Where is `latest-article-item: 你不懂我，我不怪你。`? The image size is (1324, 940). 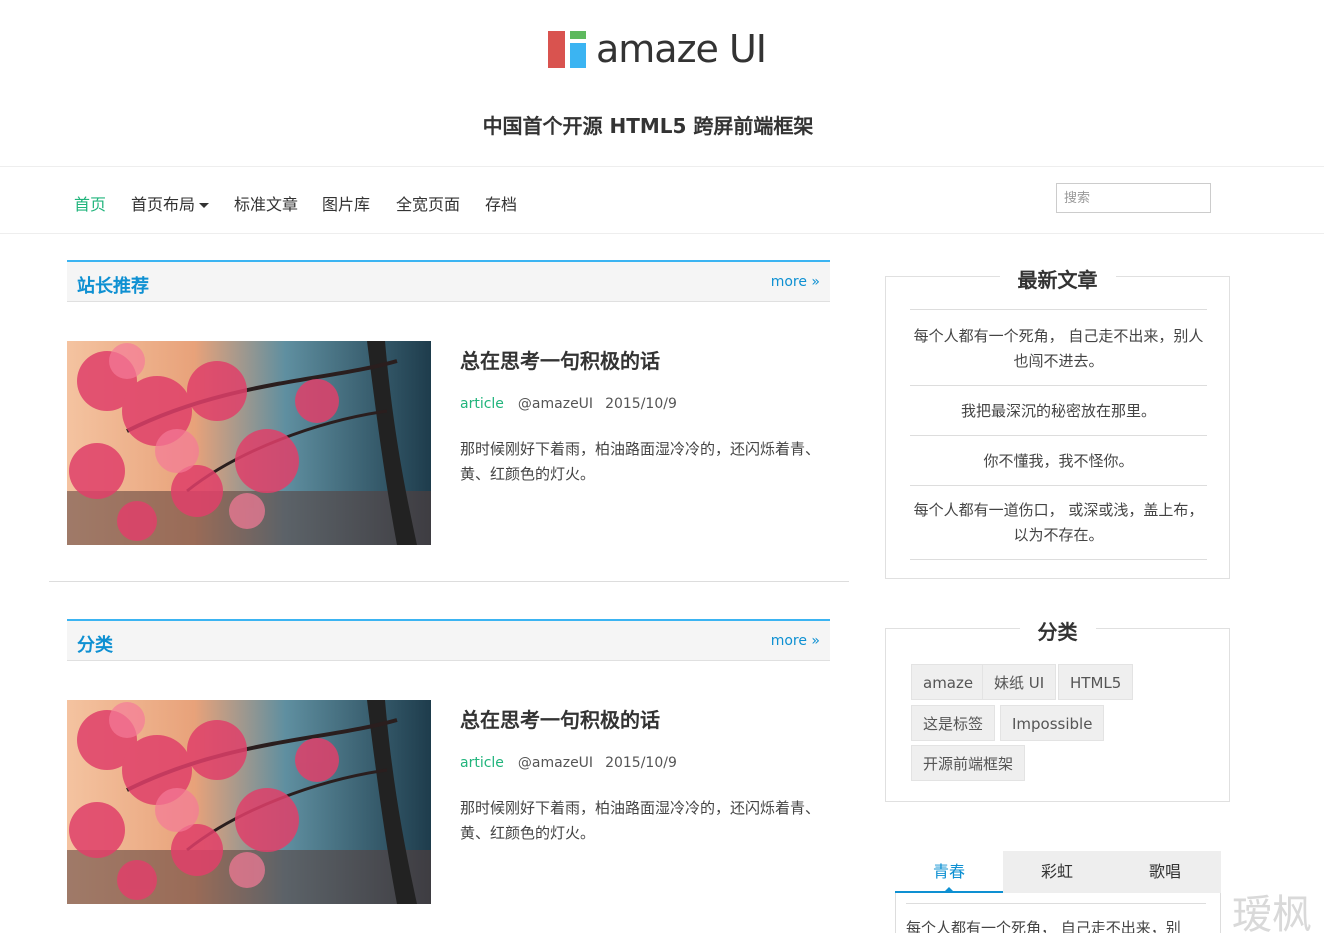 latest-article-item: 你不懂我，我不怪你。 is located at coordinates (1058, 460).